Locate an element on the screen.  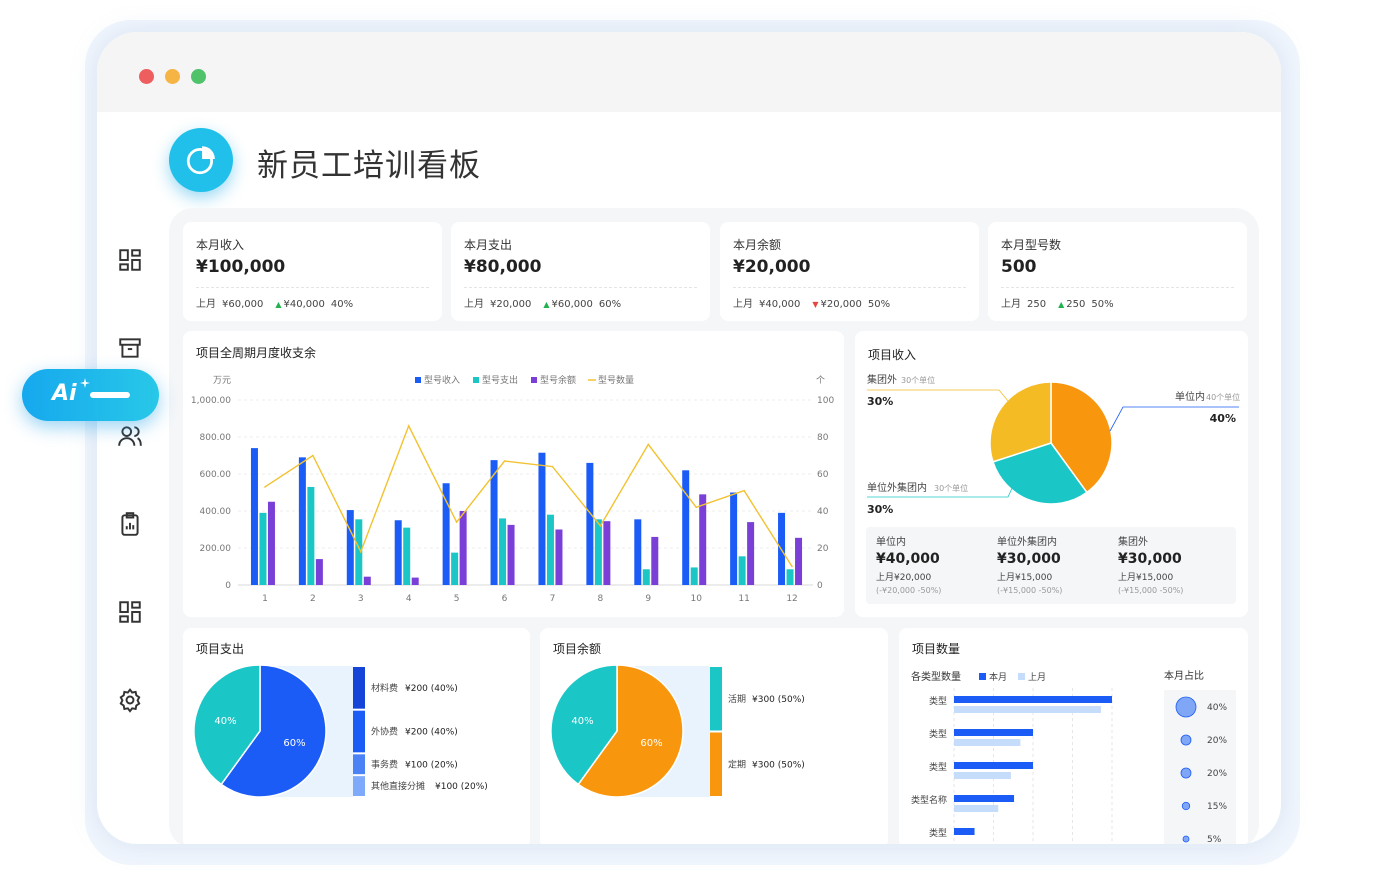
close-window-button is located at coordinates (146, 76).